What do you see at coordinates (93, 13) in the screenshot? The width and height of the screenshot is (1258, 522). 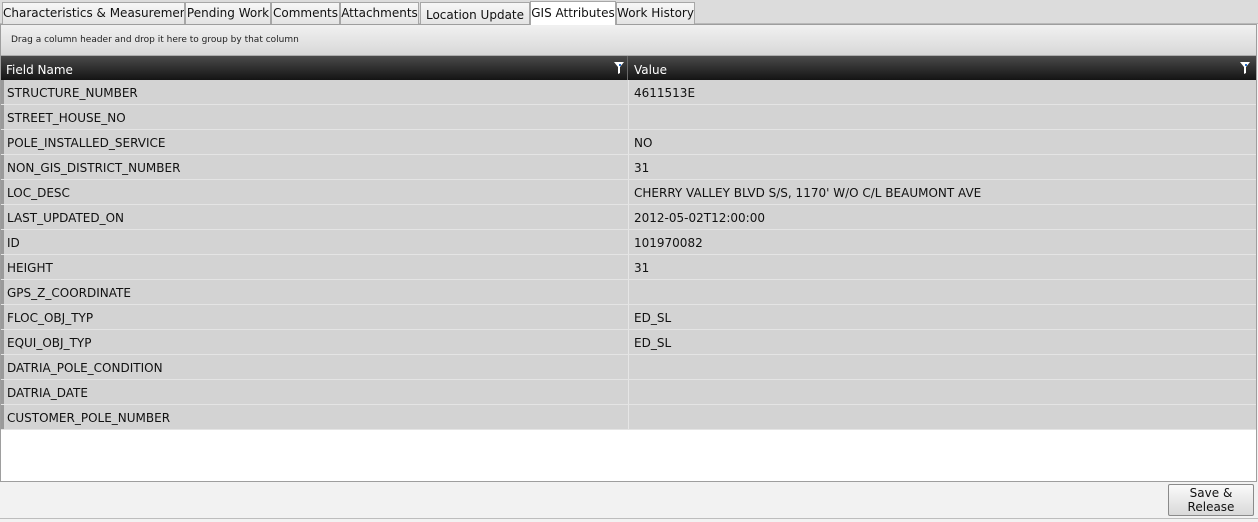 I see `tab-characteristics-measurements: Characteristics & Measurements` at bounding box center [93, 13].